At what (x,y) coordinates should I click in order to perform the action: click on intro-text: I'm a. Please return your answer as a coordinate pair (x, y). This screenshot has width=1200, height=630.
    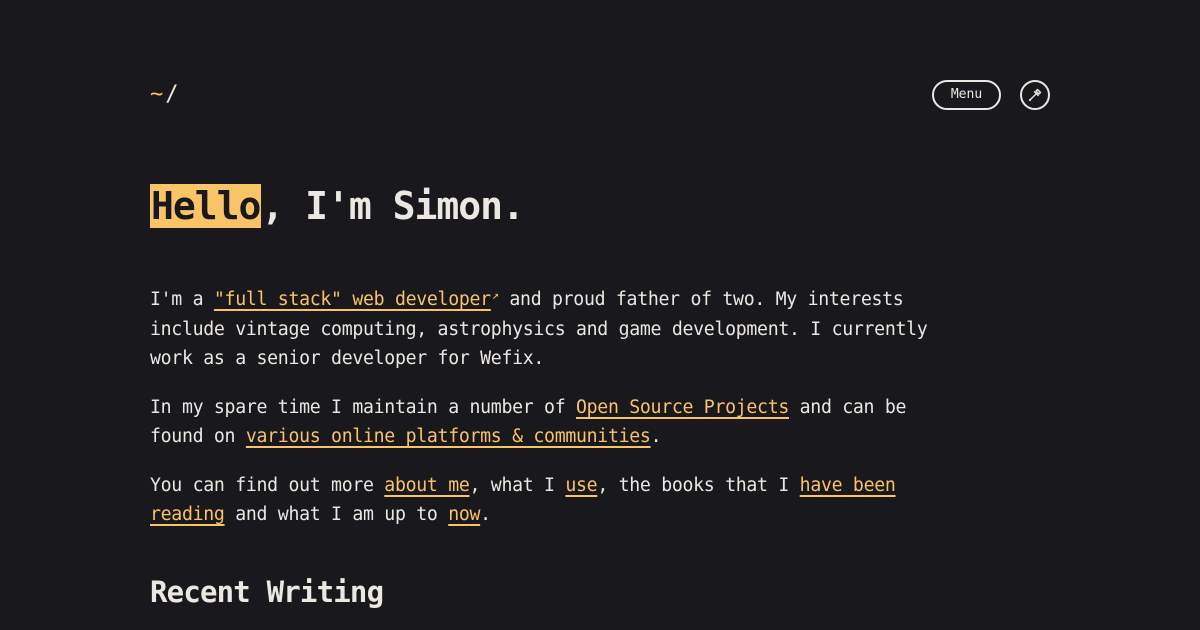
    Looking at the image, I should click on (182, 299).